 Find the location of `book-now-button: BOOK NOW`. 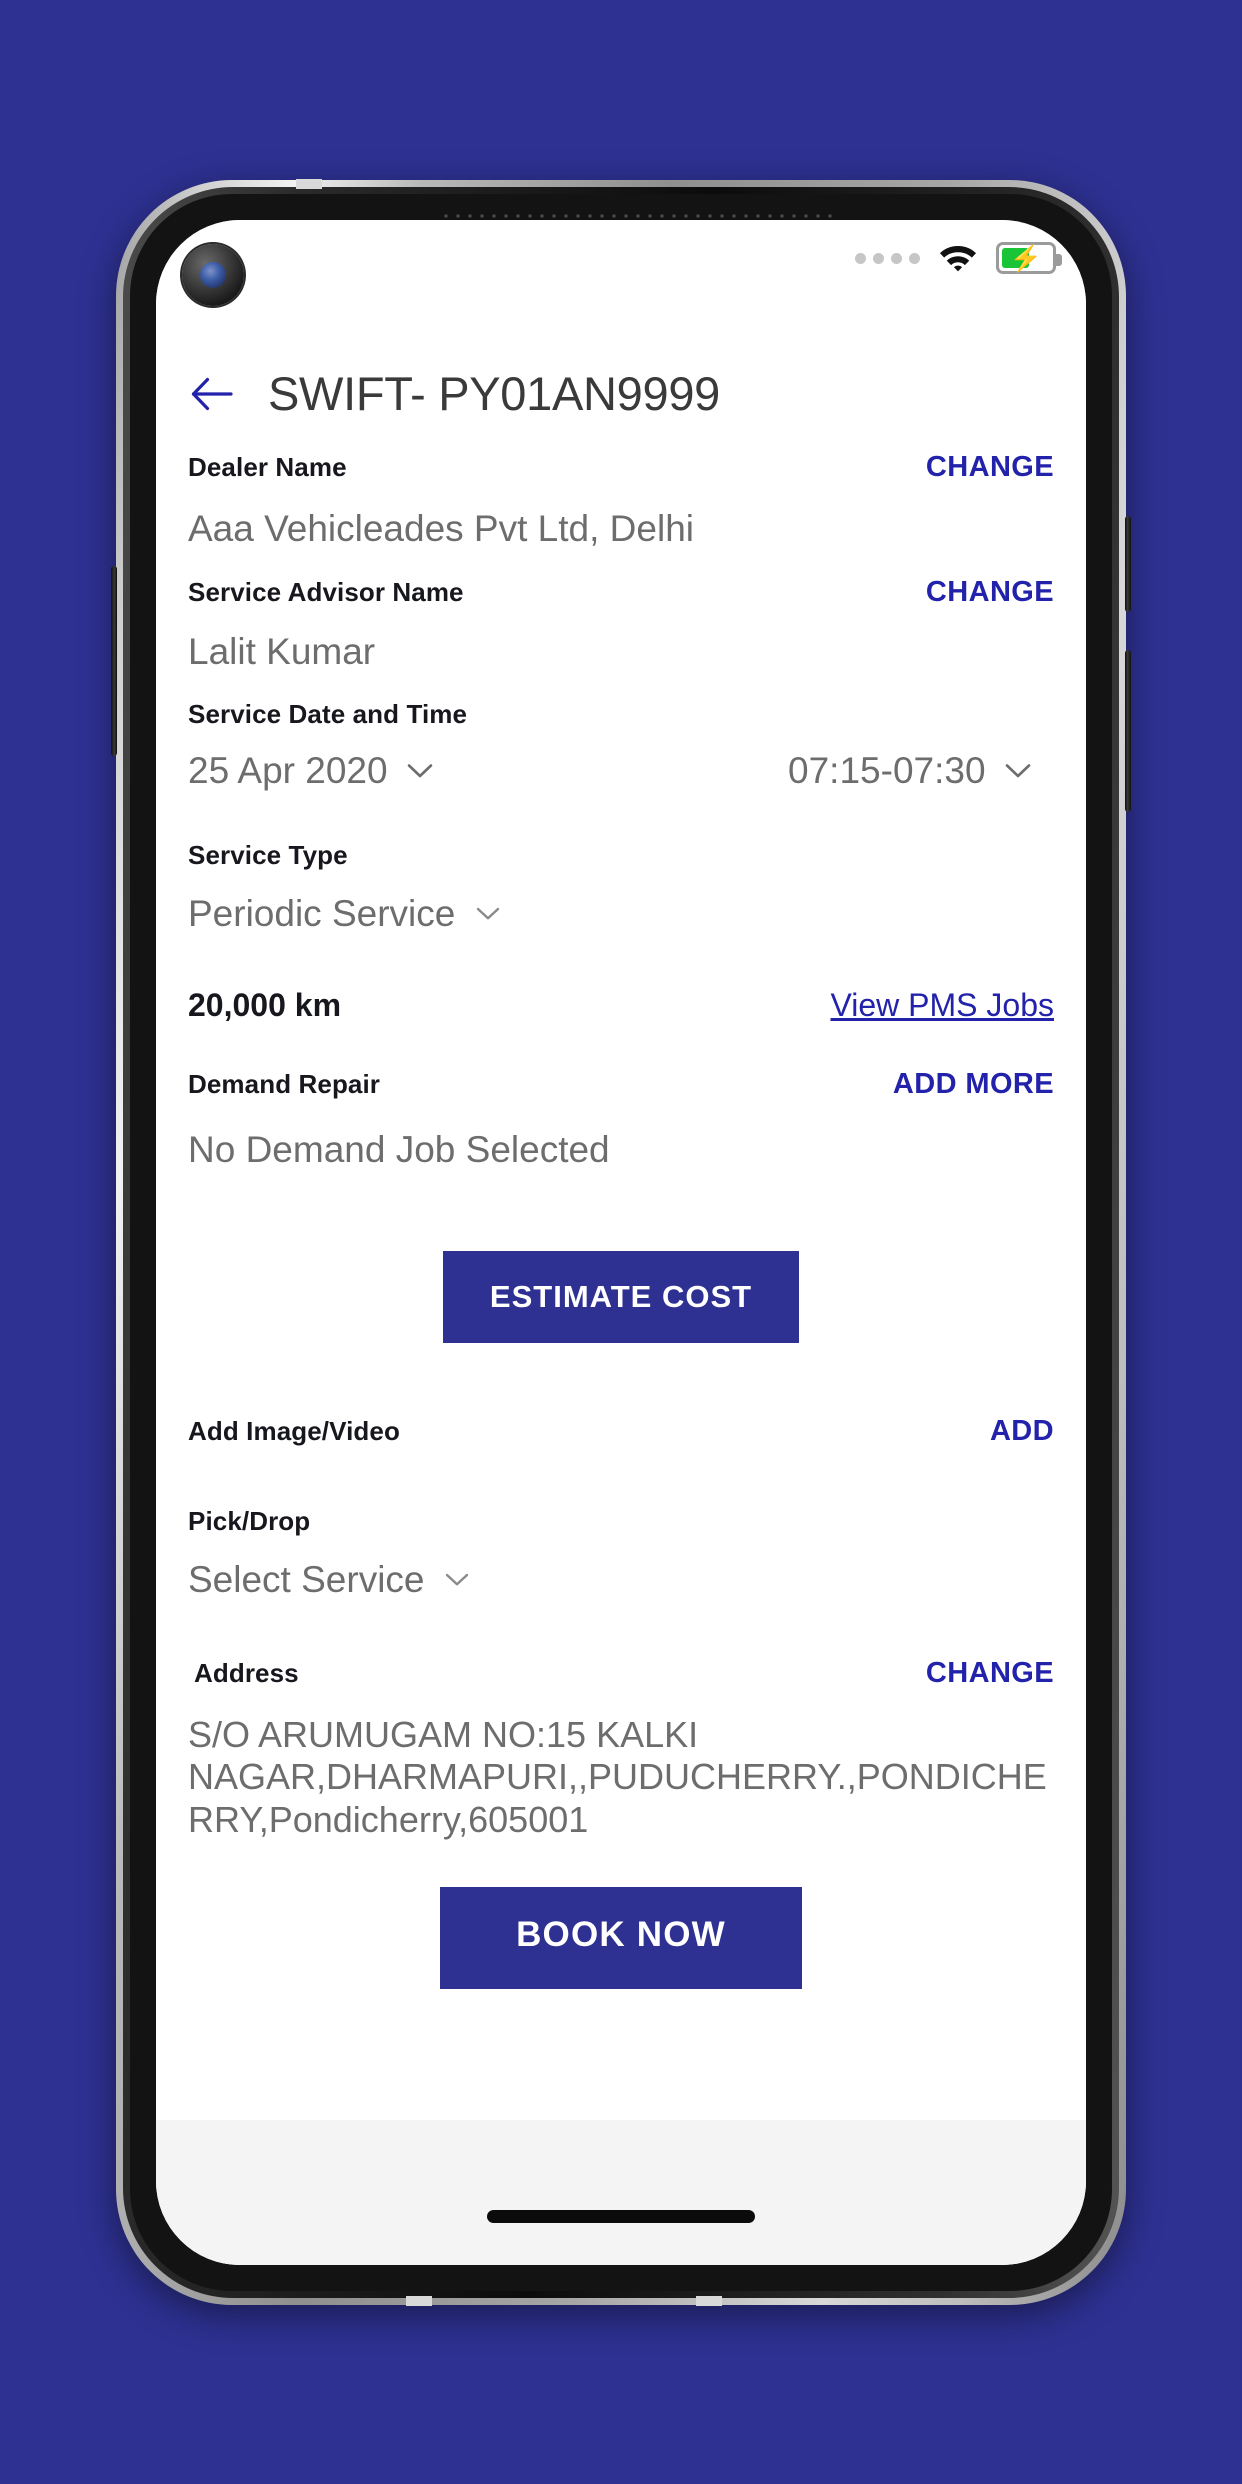

book-now-button: BOOK NOW is located at coordinates (621, 1938).